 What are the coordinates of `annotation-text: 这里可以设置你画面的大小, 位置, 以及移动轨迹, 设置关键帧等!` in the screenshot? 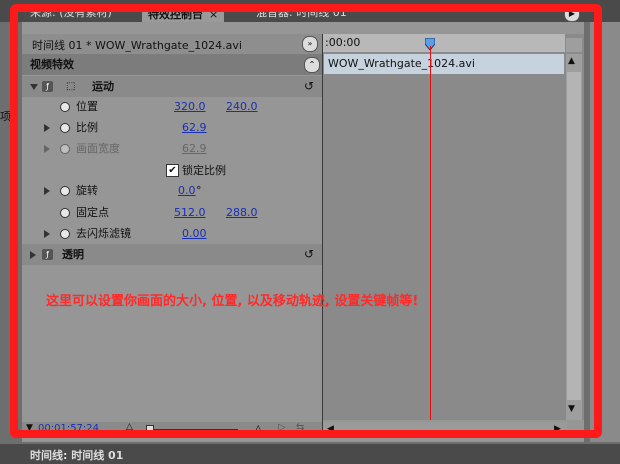 It's located at (232, 301).